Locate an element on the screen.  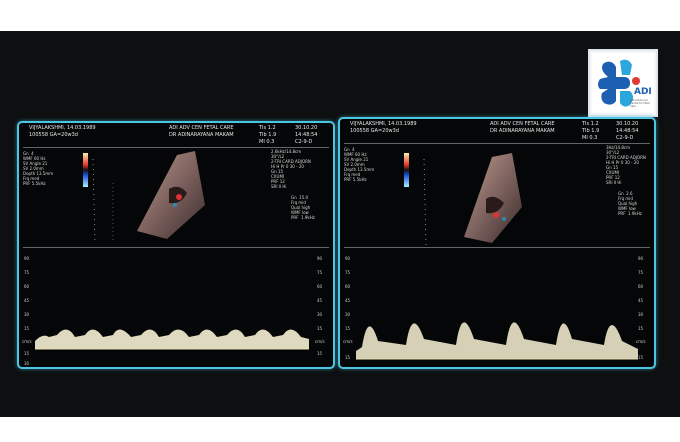
logo-subtext: ADI Advanced Centre for Fetal Care is located at coordinates (640, 103).